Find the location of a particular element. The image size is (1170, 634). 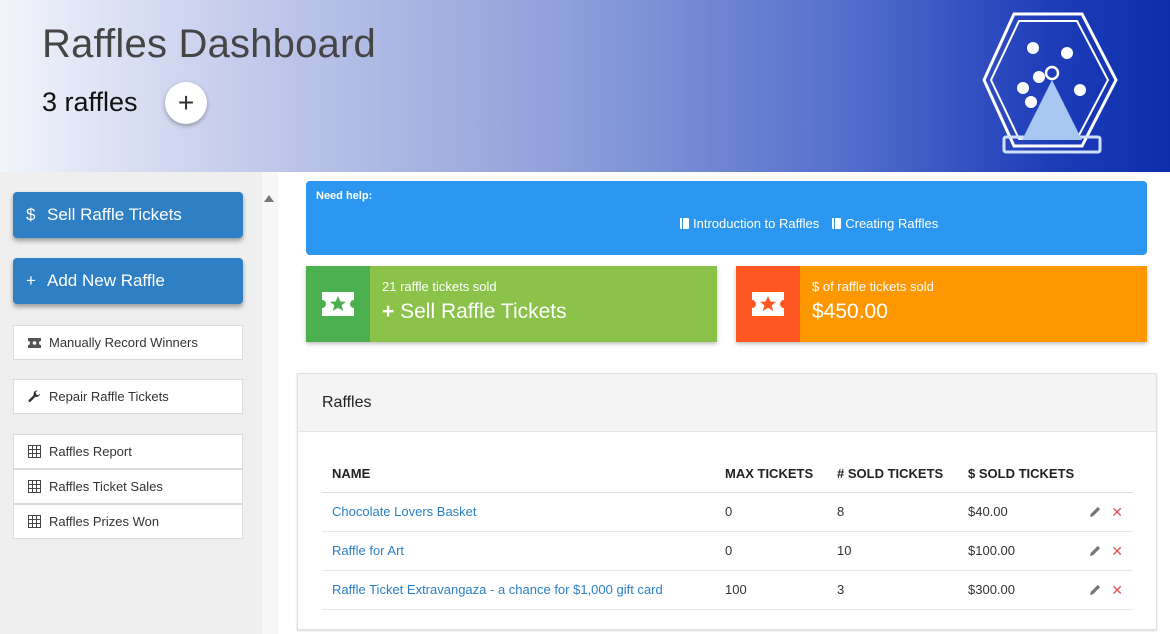

sold-amount-cell: $300.00 is located at coordinates (1017, 590).